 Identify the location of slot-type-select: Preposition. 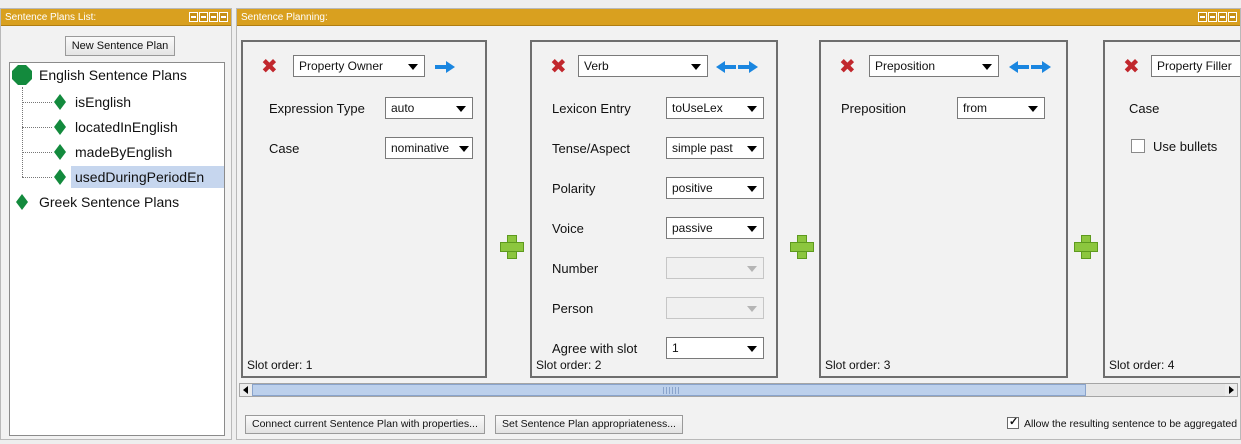
(934, 66).